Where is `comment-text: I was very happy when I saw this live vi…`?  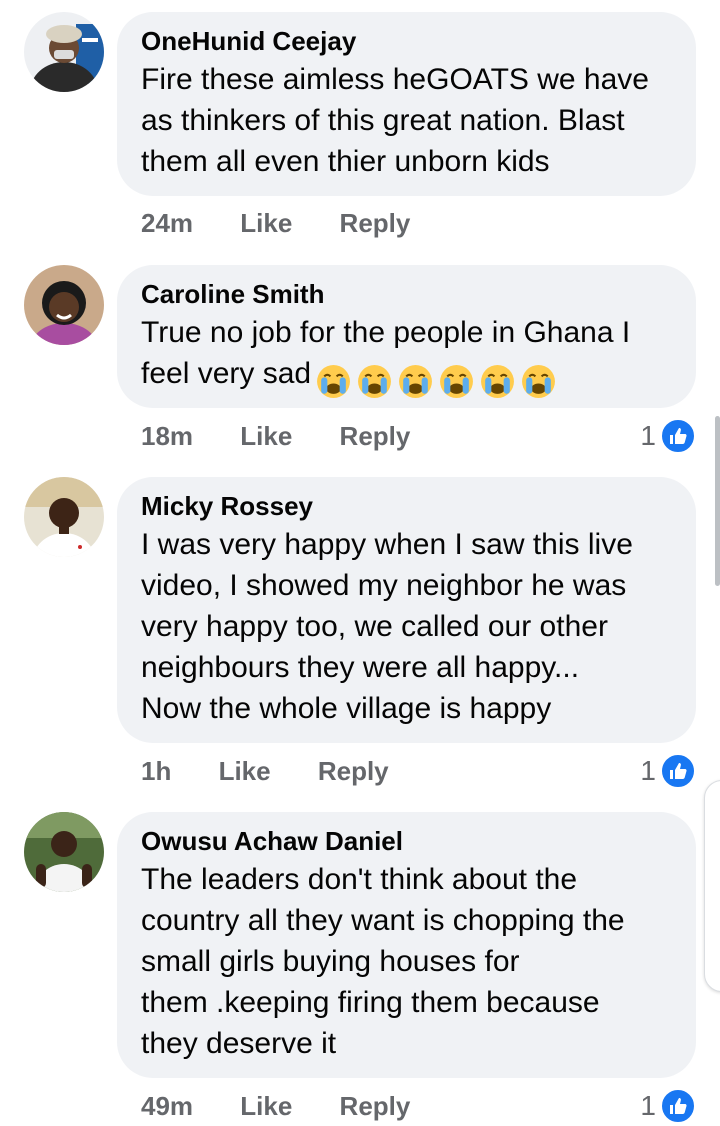 comment-text: I was very happy when I saw this live vi… is located at coordinates (406, 626).